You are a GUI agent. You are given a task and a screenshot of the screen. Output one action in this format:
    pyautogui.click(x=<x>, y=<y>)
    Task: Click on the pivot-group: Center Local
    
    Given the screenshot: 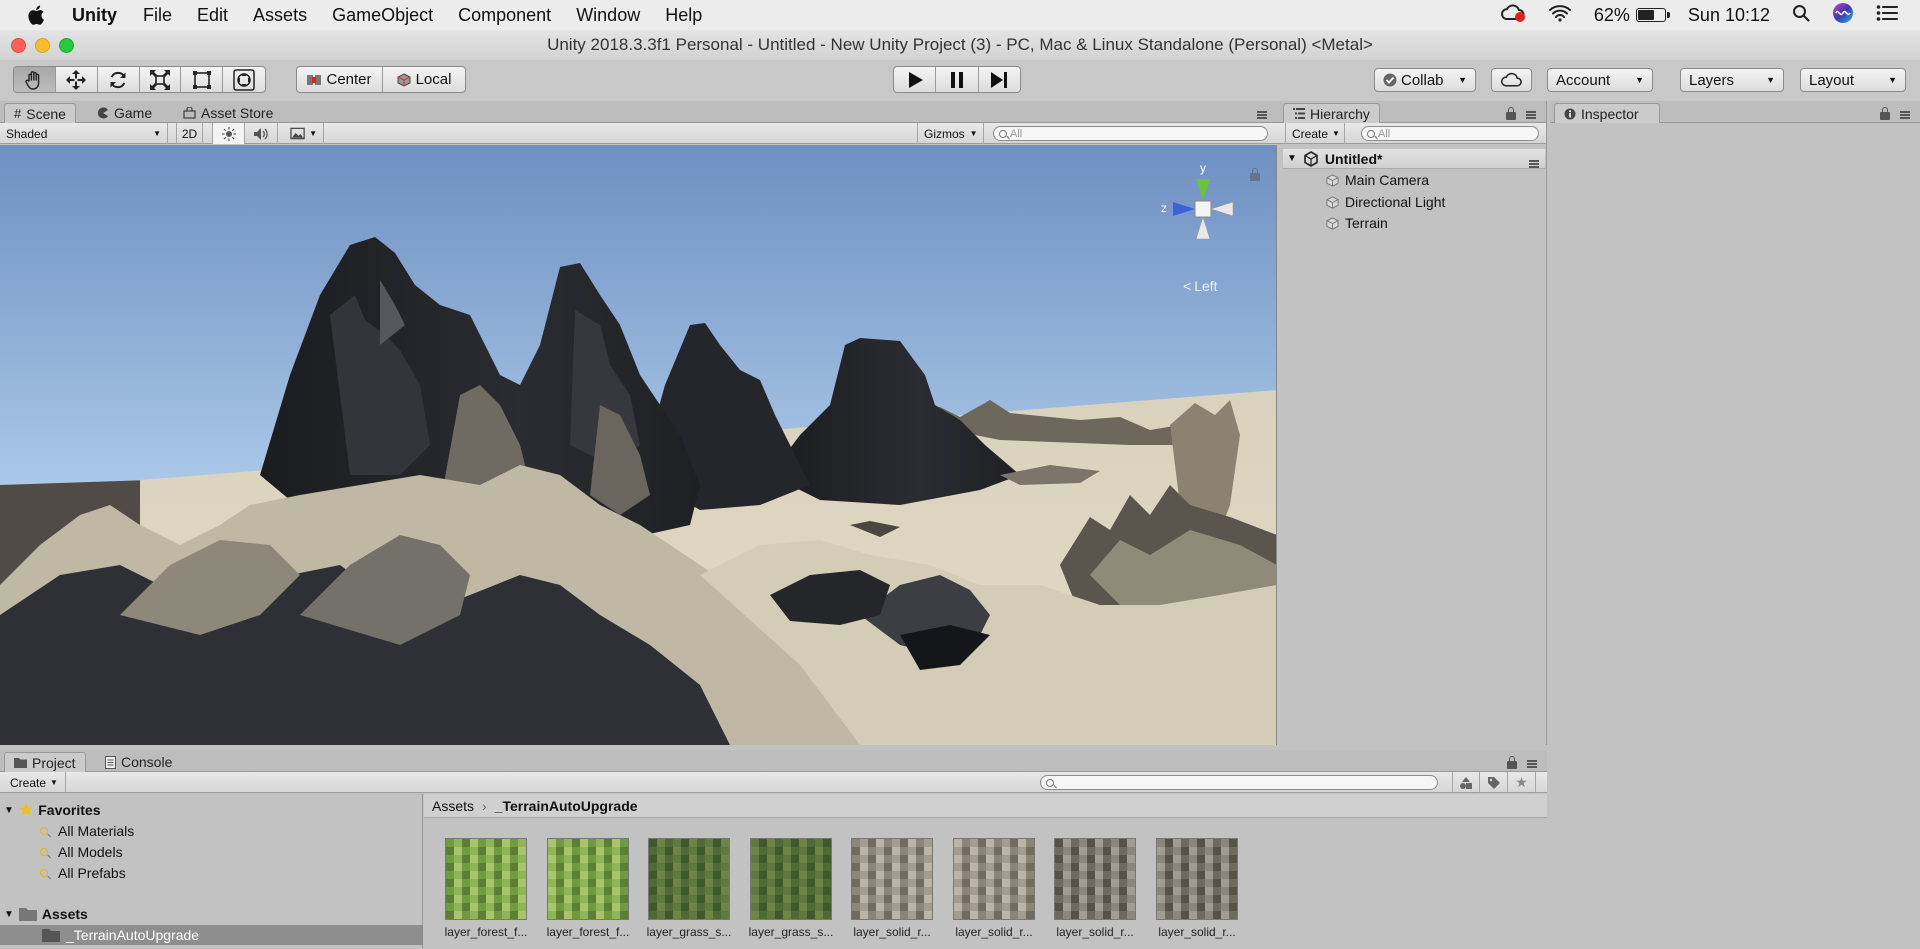 What is the action you would take?
    pyautogui.click(x=381, y=79)
    